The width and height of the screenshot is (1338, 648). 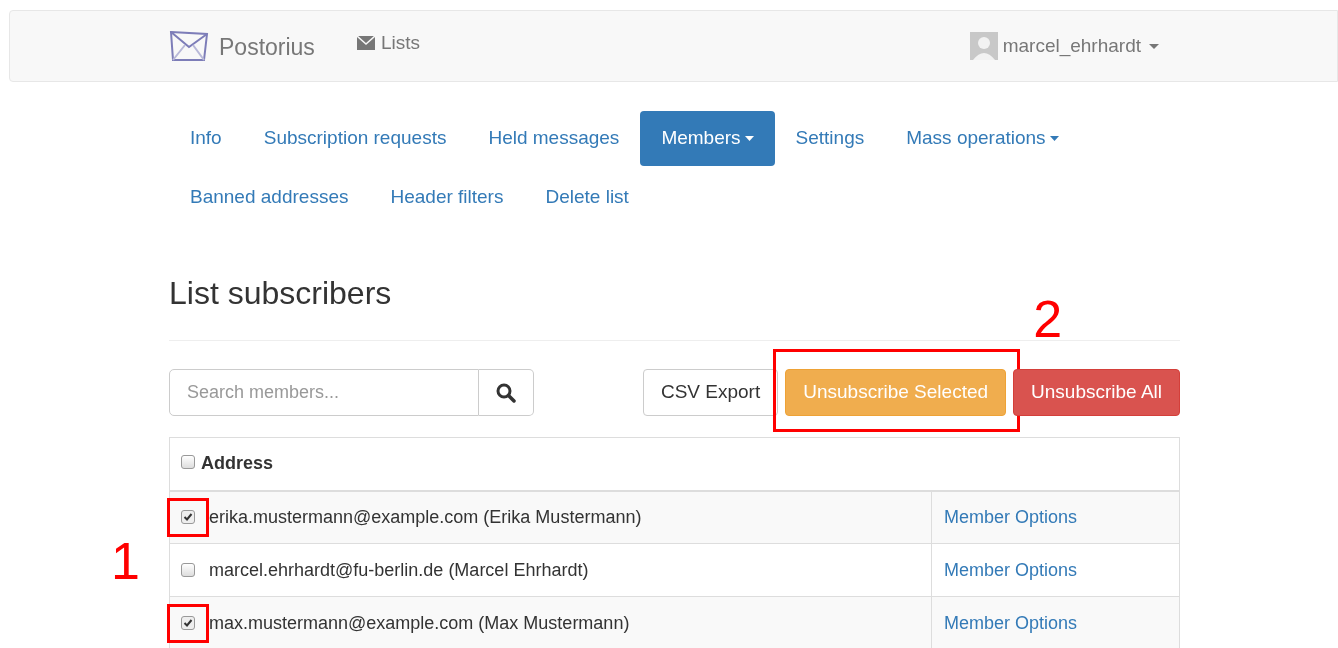 I want to click on action-button: Unsubscribe All, so click(x=1096, y=392).